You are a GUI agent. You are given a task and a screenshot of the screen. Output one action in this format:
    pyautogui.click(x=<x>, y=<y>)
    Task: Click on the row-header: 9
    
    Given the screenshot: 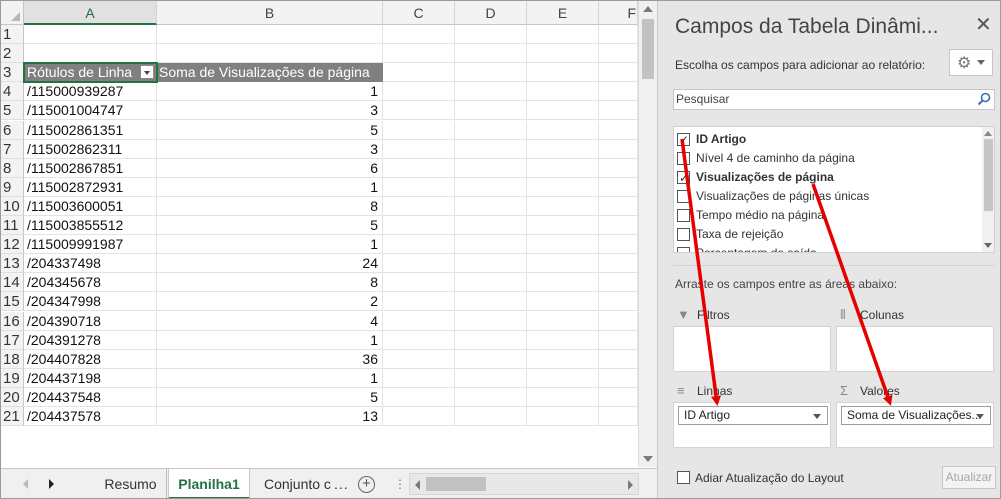 What is the action you would take?
    pyautogui.click(x=12, y=187)
    